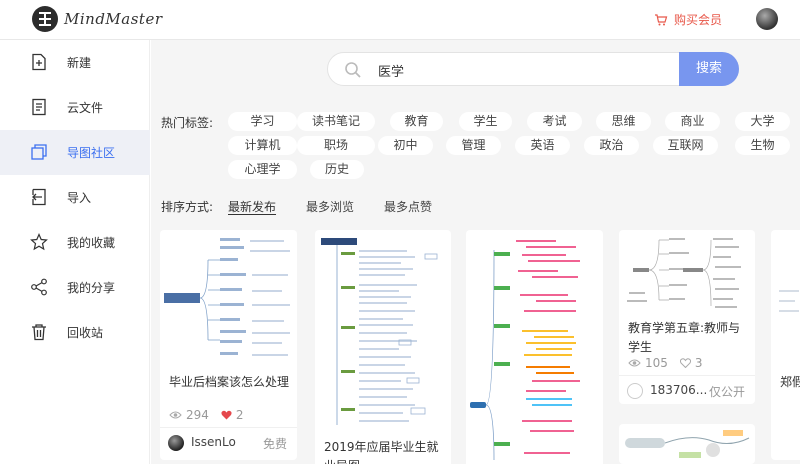  Describe the element at coordinates (39, 152) in the screenshot. I see `community-icon` at that location.